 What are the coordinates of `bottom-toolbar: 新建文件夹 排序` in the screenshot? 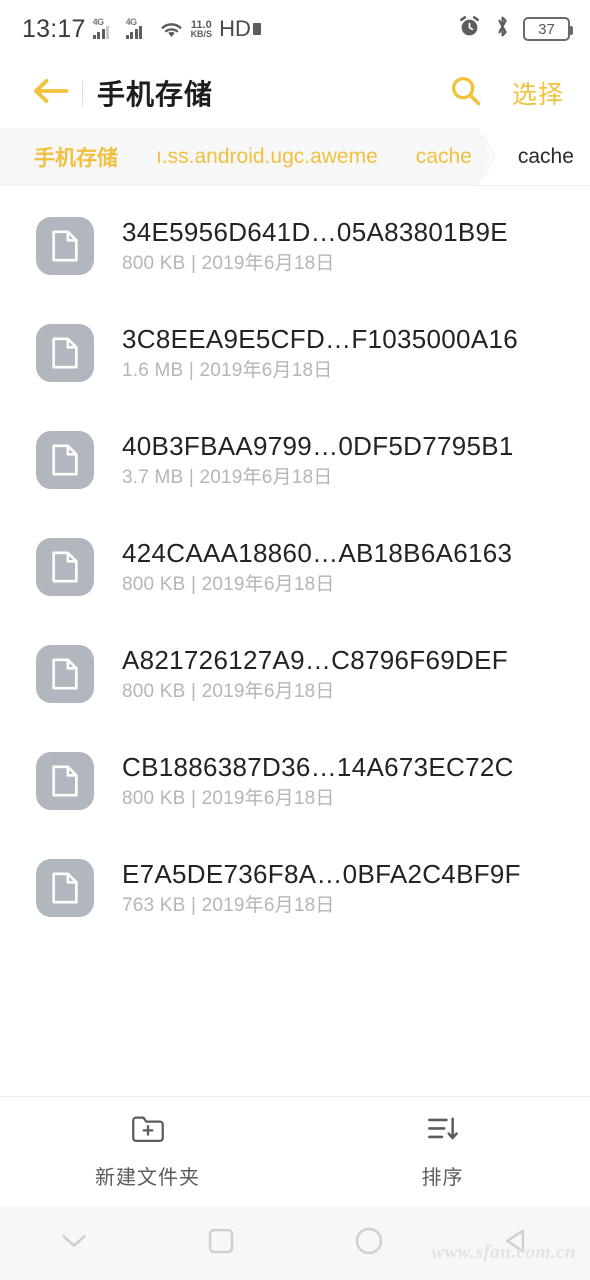 It's located at (295, 1151).